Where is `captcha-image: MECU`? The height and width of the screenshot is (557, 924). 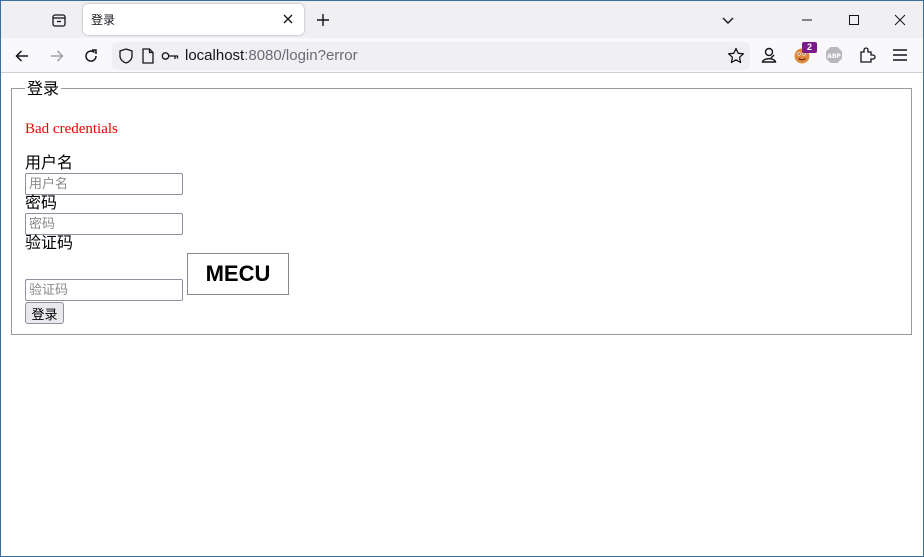
captcha-image: MECU is located at coordinates (238, 274).